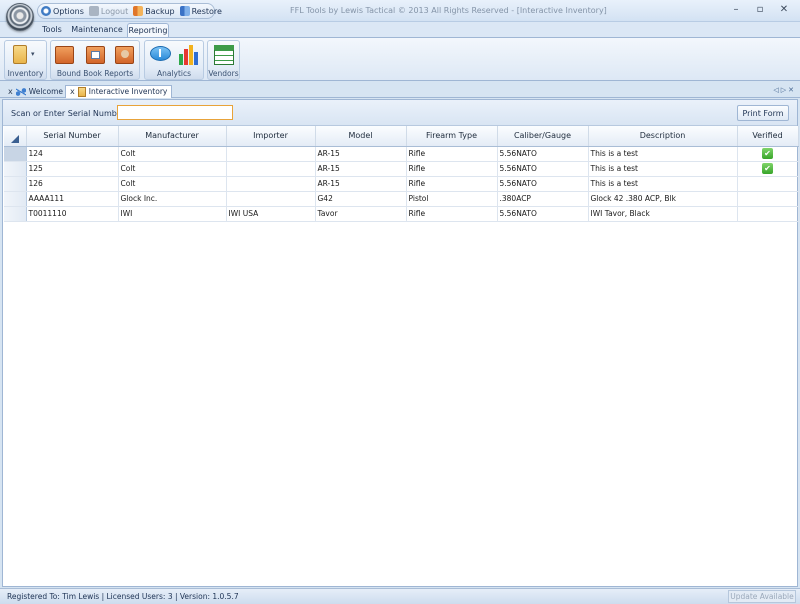 This screenshot has width=800, height=604. What do you see at coordinates (760, 10) in the screenshot?
I see `maximize-button: ▫` at bounding box center [760, 10].